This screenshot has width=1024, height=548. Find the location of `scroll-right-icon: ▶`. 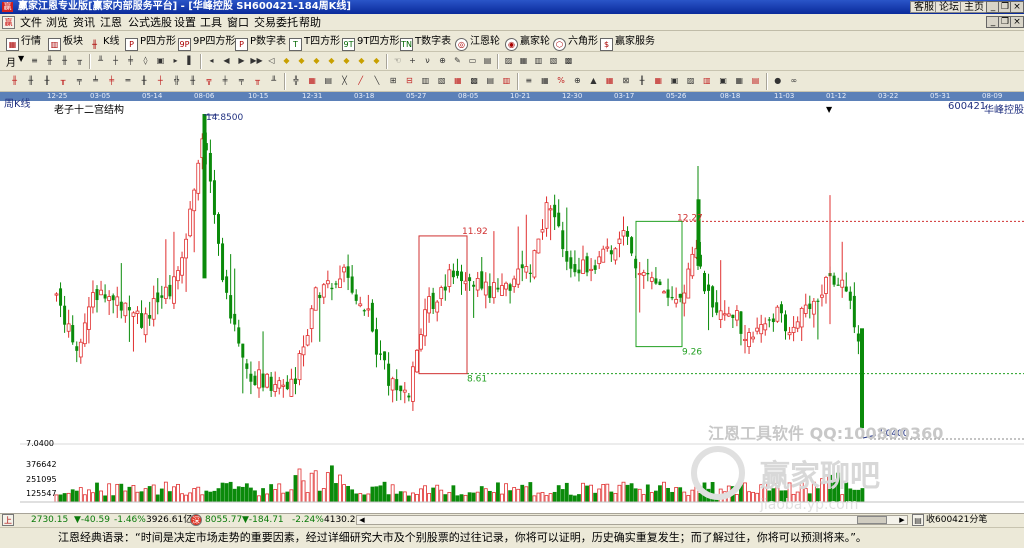

scroll-right-icon: ▶ is located at coordinates (902, 520).